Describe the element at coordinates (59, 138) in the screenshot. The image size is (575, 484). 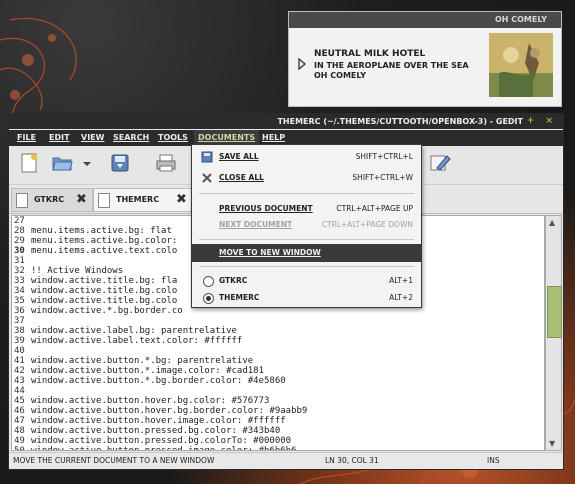
I see `menu-edit: EDIT` at that location.